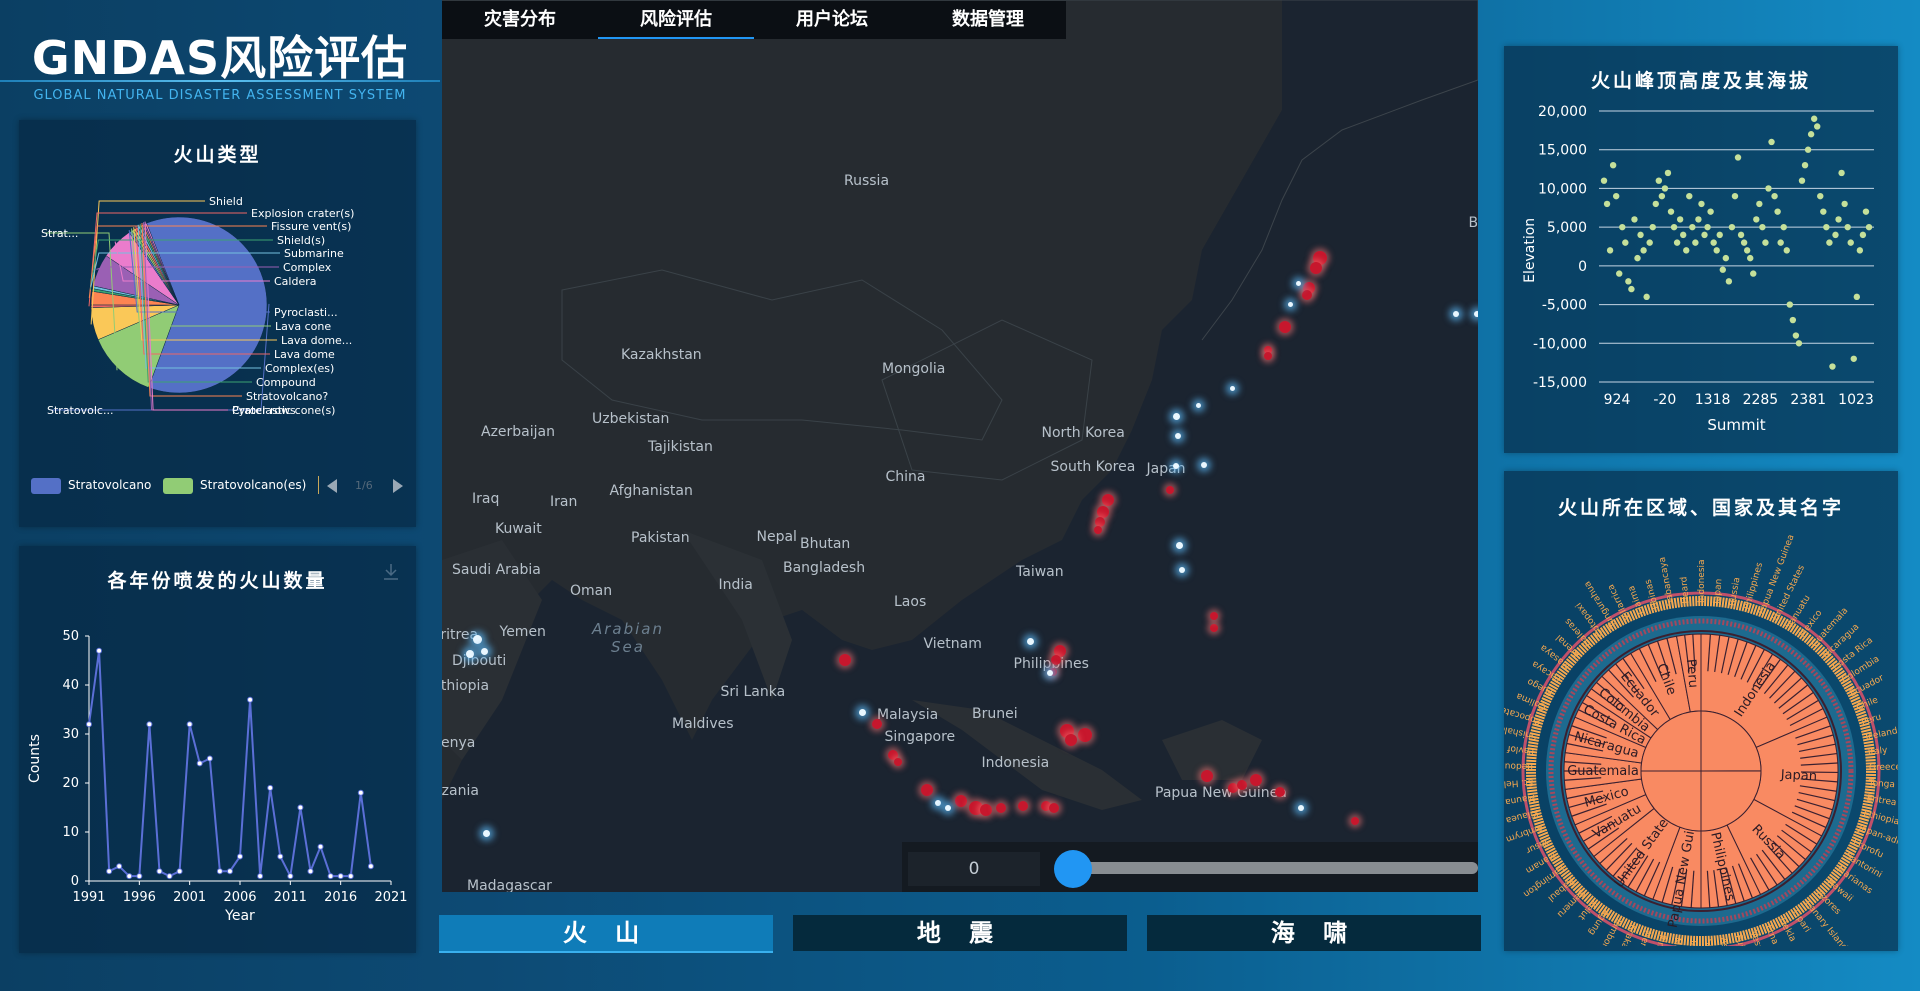  Describe the element at coordinates (974, 869) in the screenshot. I see `slider-value-display: 0` at that location.